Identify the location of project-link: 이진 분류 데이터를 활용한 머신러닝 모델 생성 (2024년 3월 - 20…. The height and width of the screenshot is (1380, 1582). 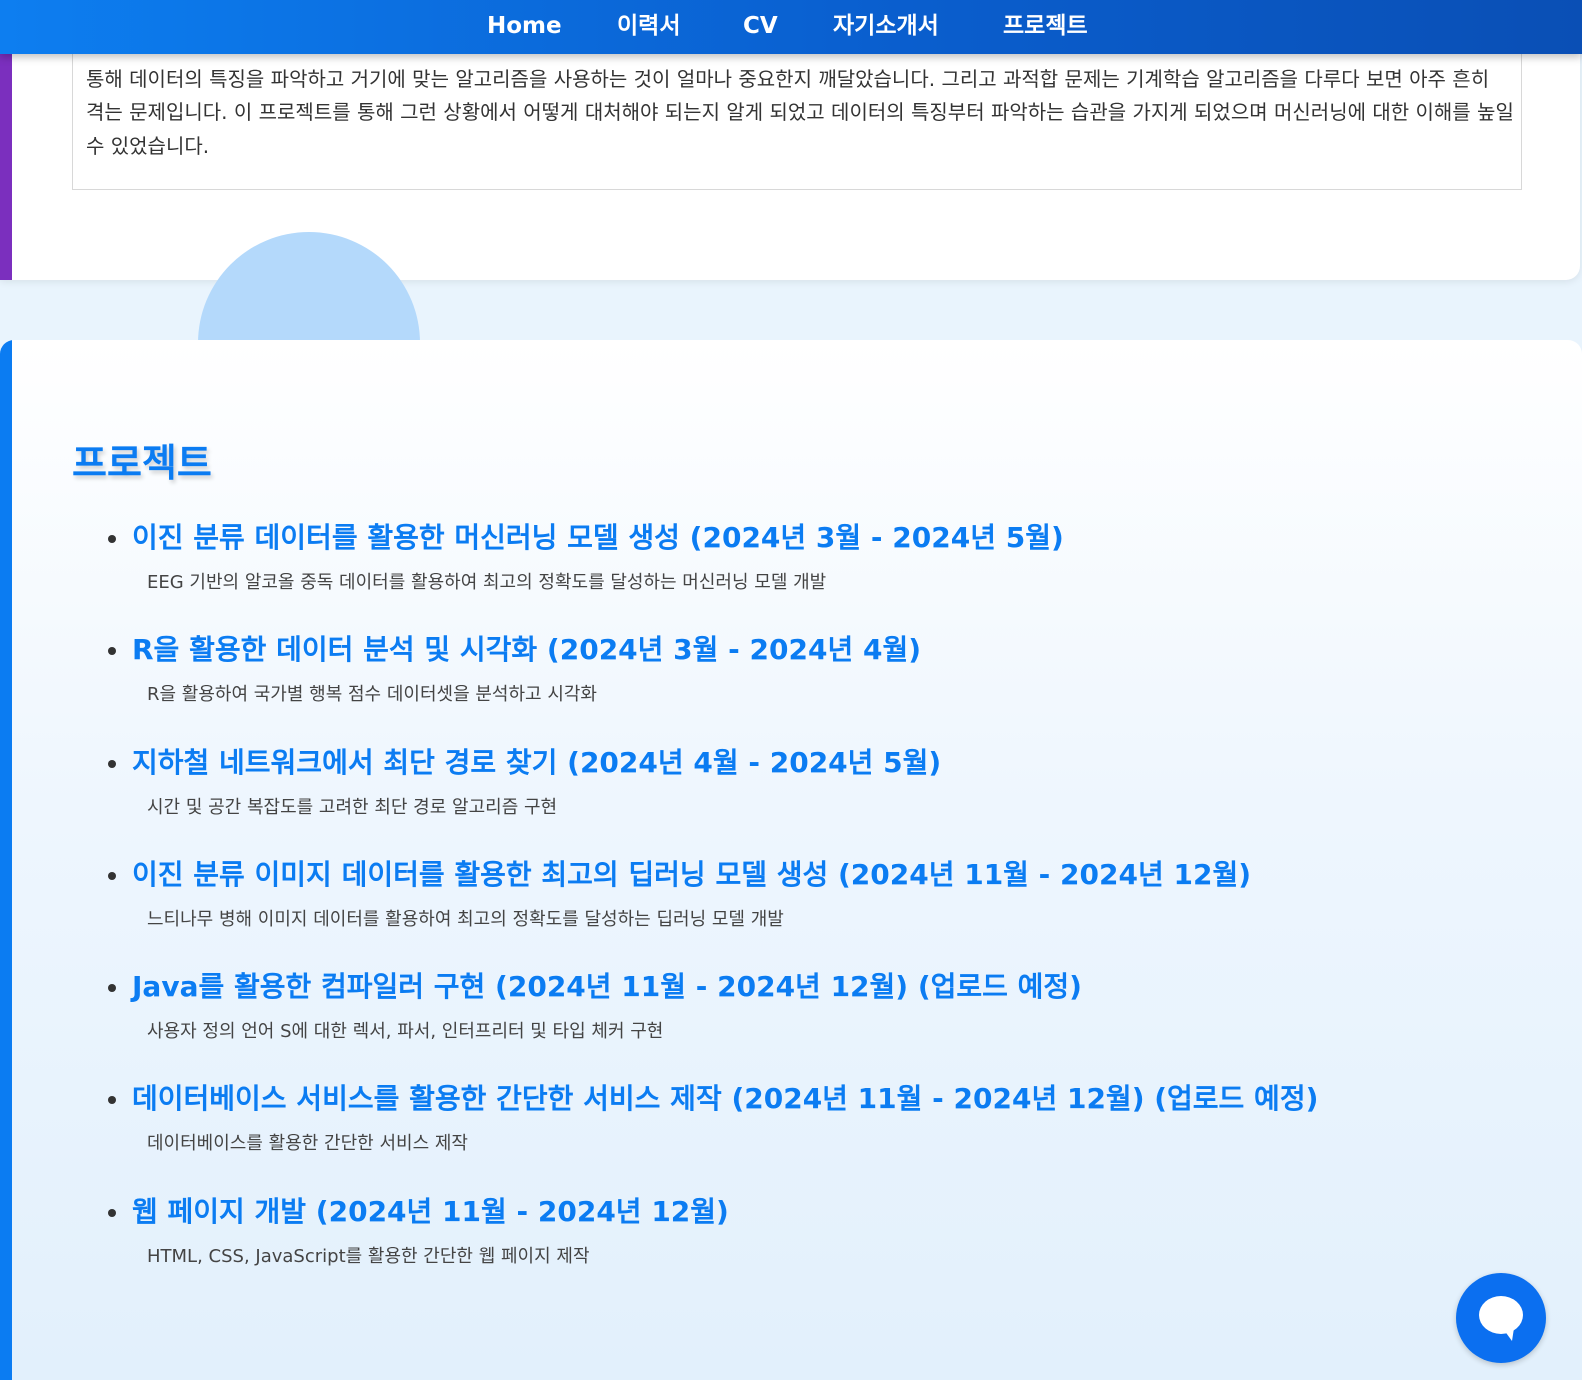
(598, 538).